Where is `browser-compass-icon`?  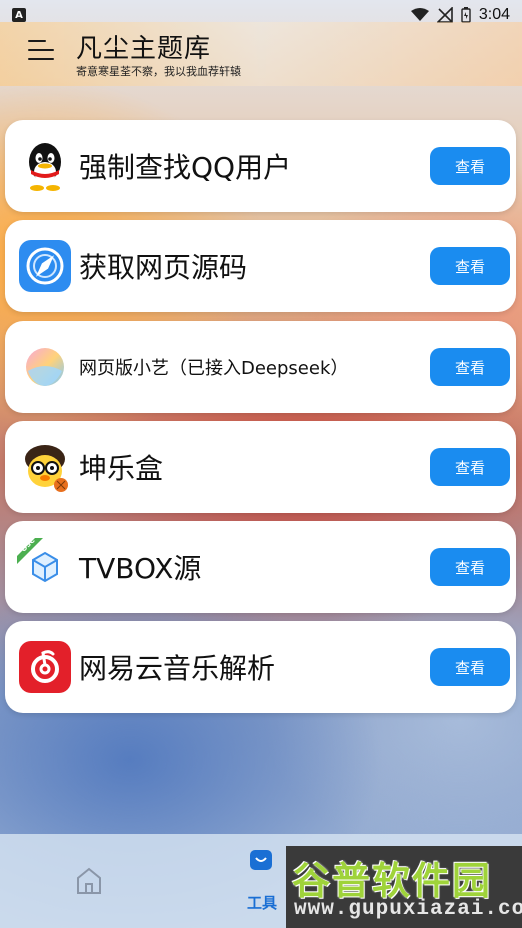 browser-compass-icon is located at coordinates (45, 266).